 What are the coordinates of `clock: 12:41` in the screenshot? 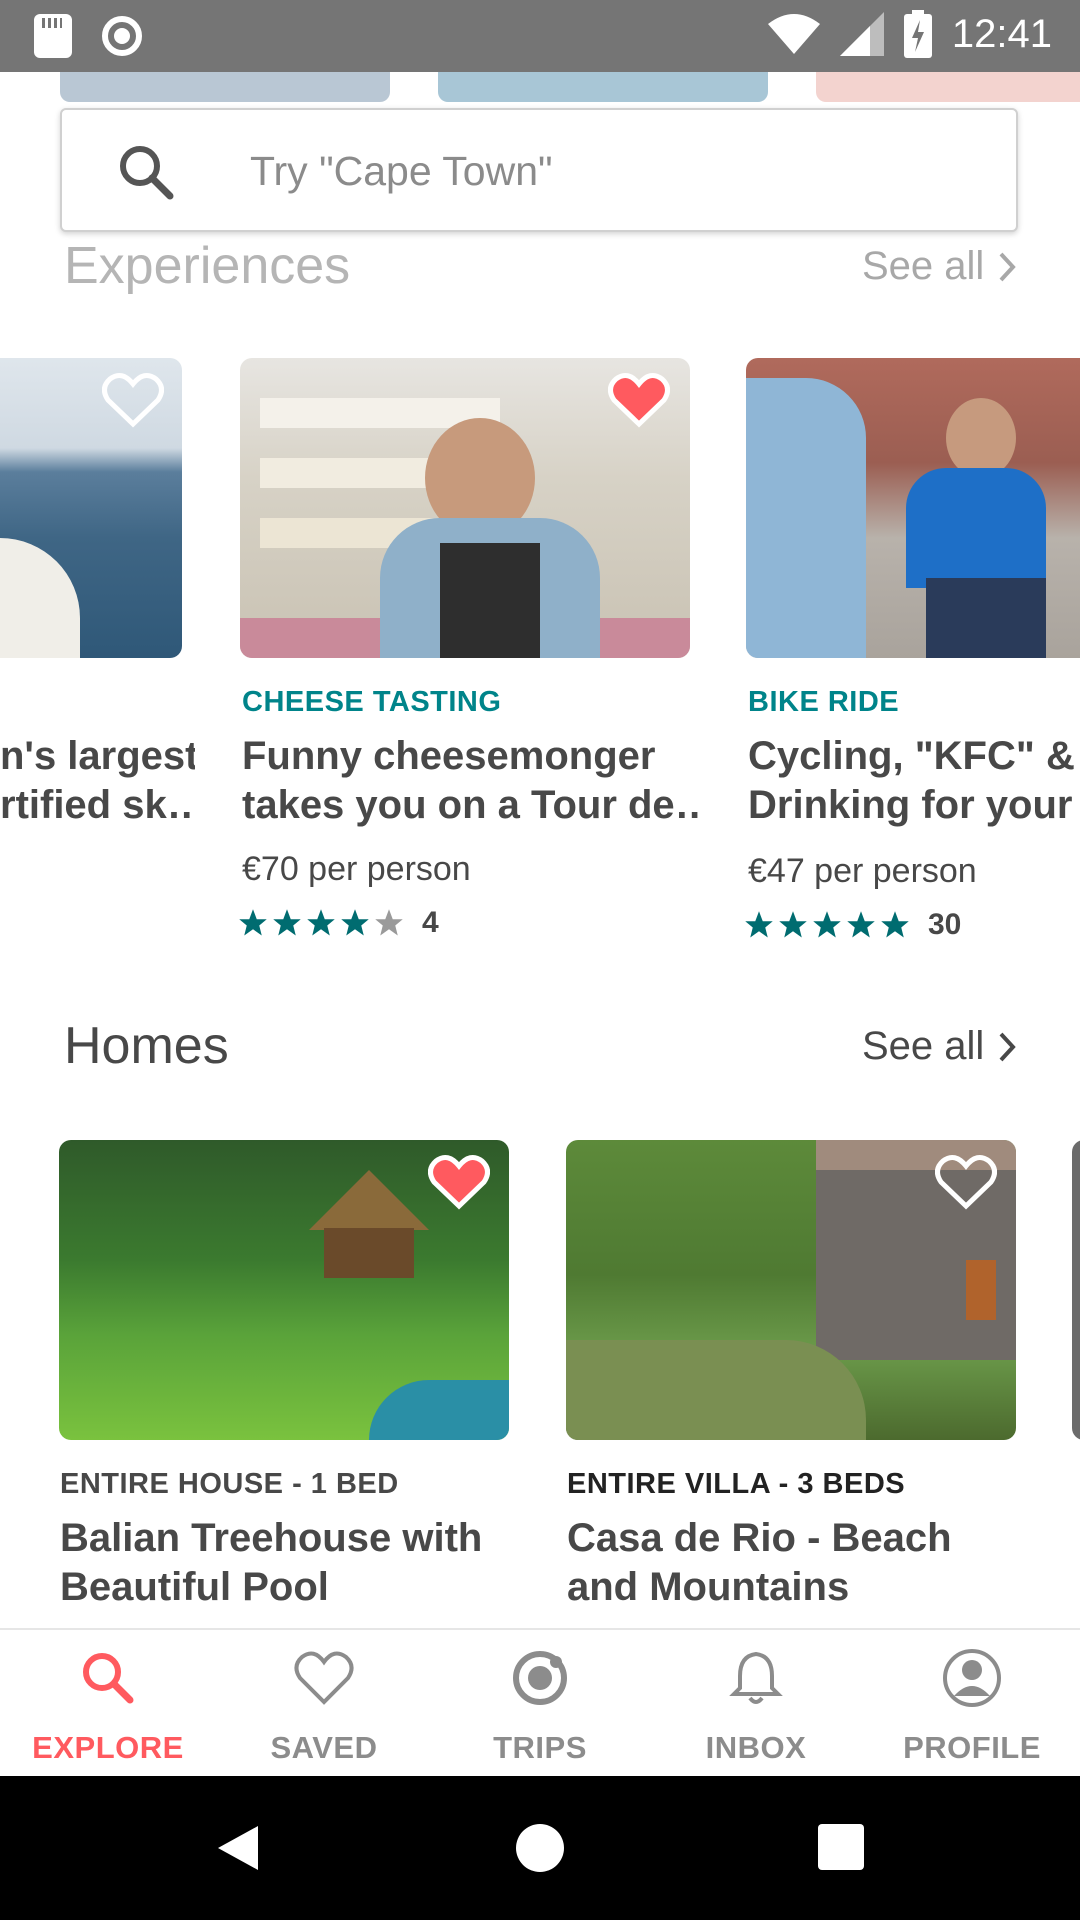 It's located at (1001, 33).